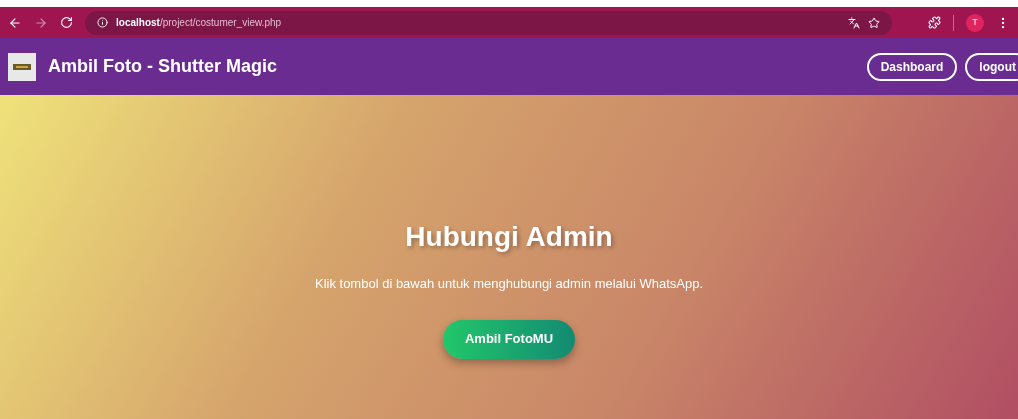 This screenshot has height=419, width=1018. What do you see at coordinates (66, 22) in the screenshot?
I see `reload-icon` at bounding box center [66, 22].